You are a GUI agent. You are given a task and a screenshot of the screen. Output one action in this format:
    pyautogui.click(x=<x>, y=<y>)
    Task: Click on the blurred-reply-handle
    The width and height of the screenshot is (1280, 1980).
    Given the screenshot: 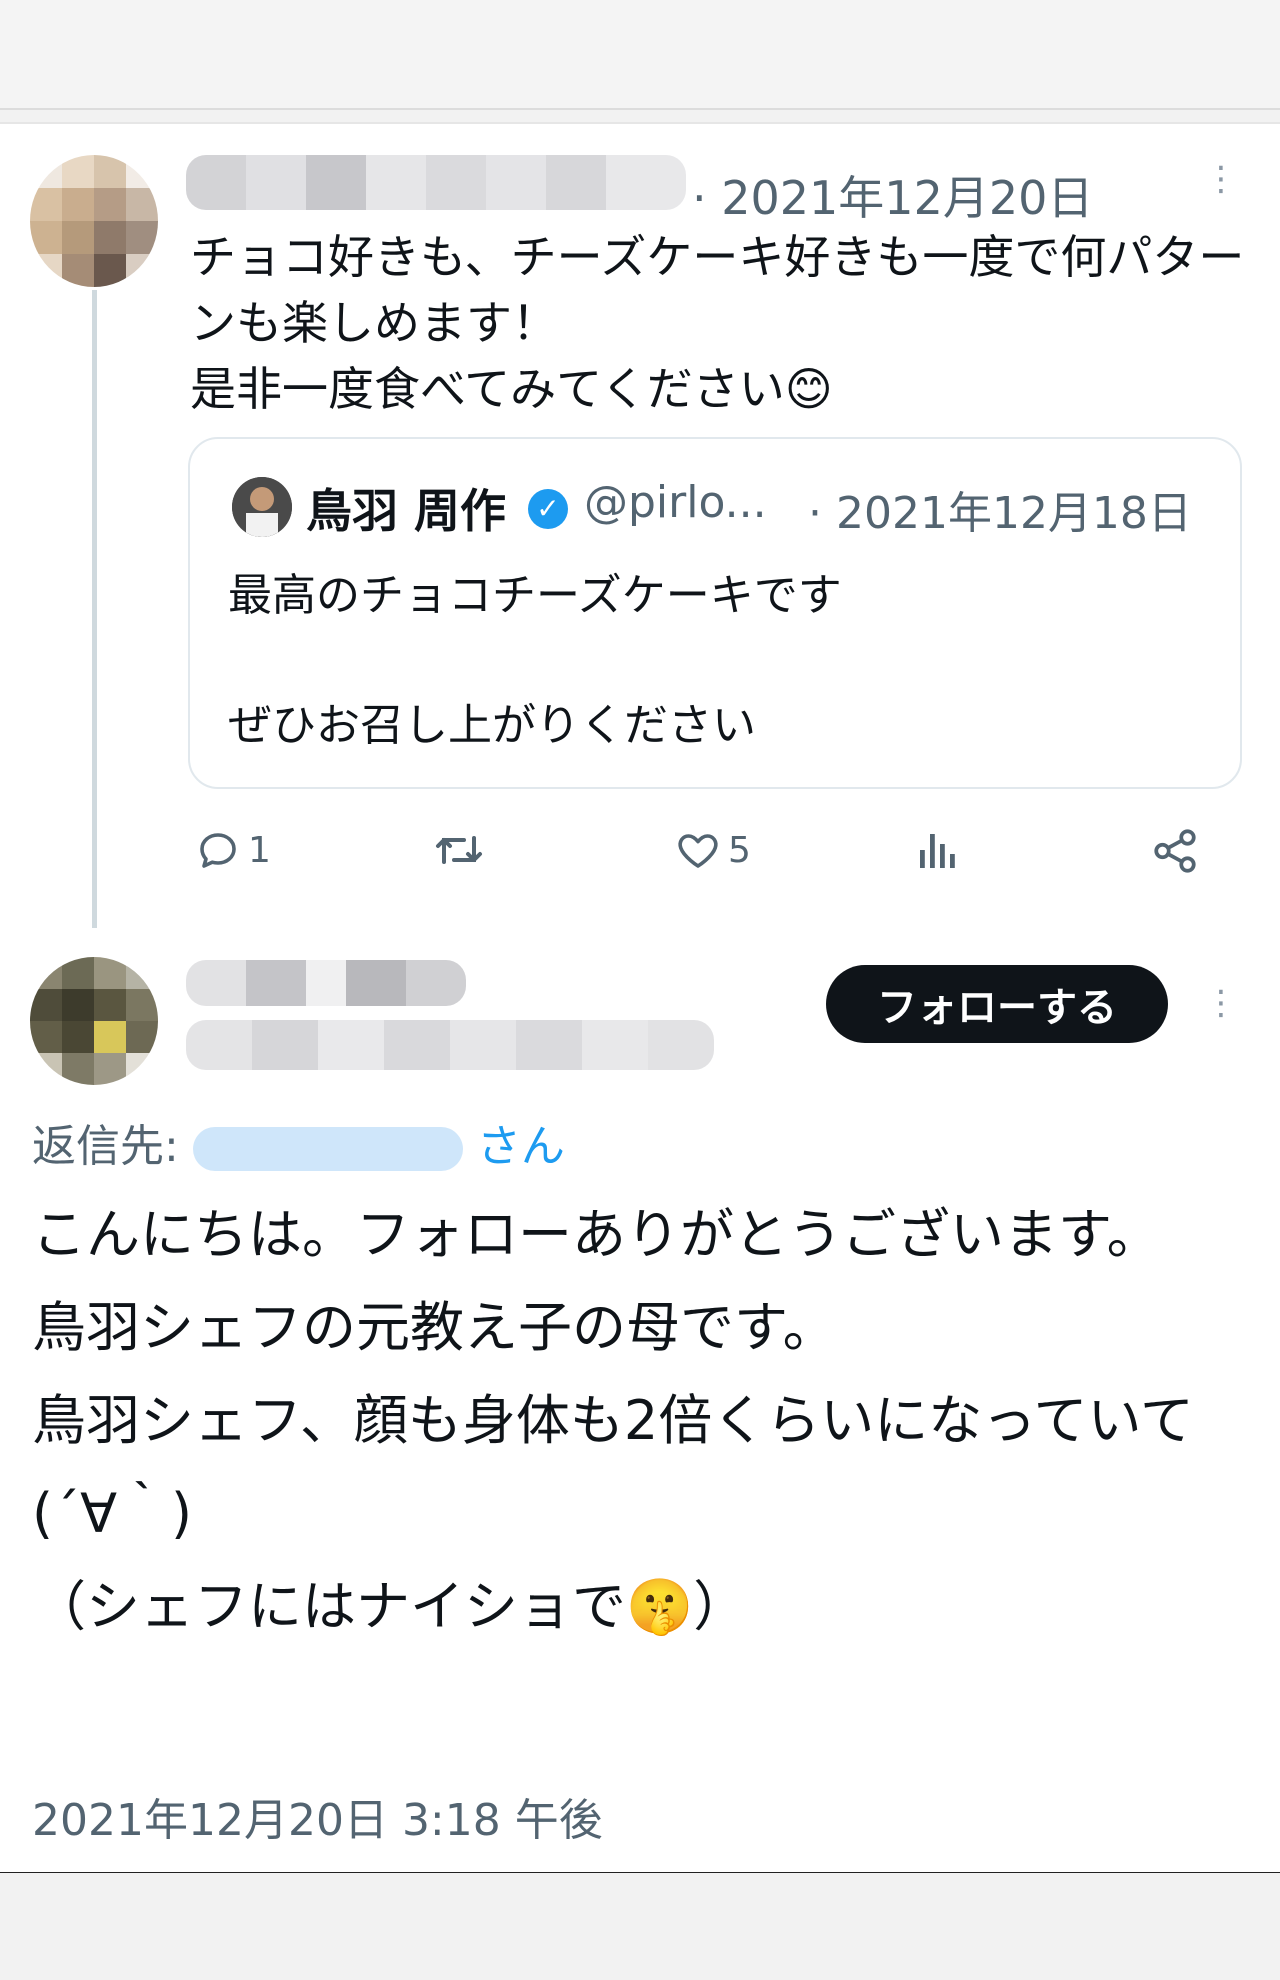 What is the action you would take?
    pyautogui.click(x=450, y=1045)
    